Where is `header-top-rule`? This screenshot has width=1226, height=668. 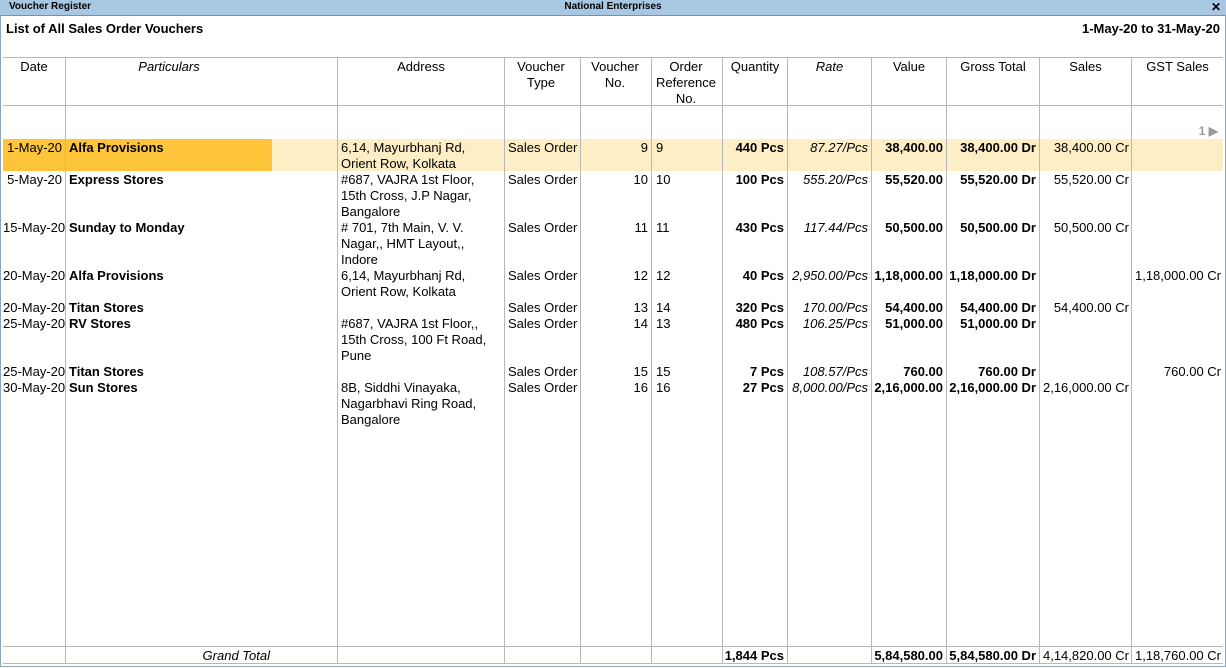
header-top-rule is located at coordinates (613, 57).